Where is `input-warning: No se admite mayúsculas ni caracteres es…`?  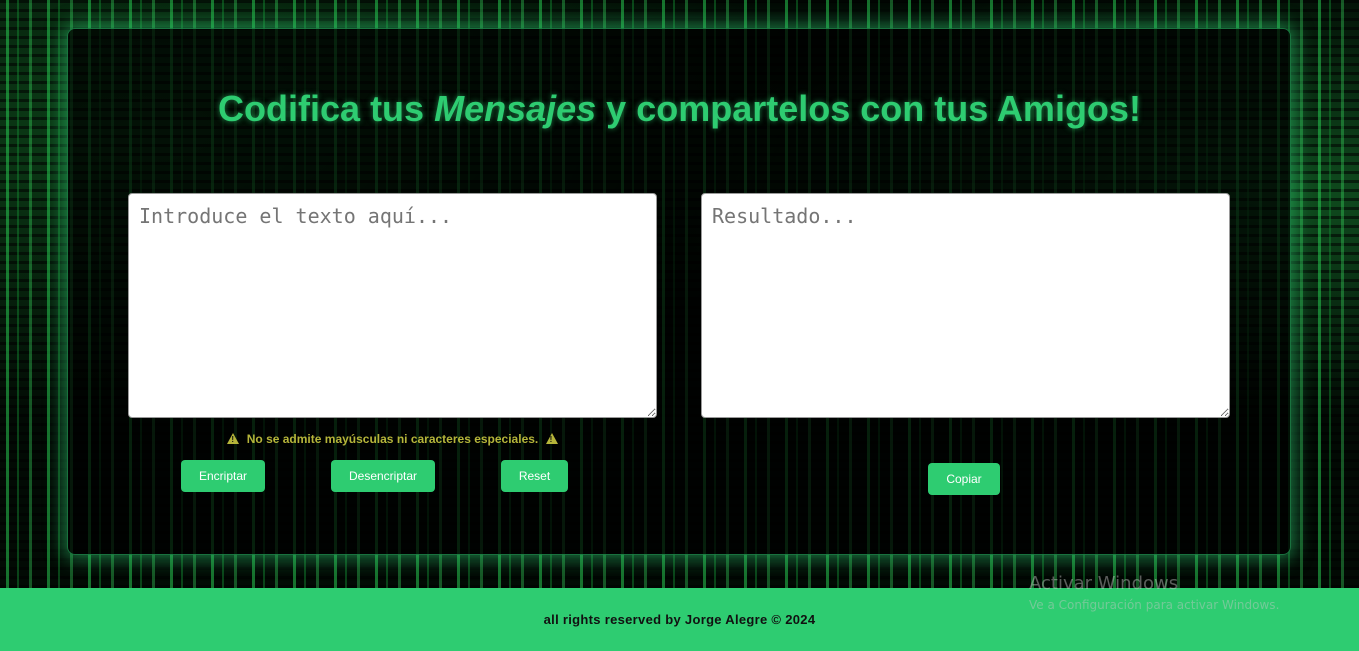
input-warning: No se admite mayúsculas ni caracteres es… is located at coordinates (392, 439).